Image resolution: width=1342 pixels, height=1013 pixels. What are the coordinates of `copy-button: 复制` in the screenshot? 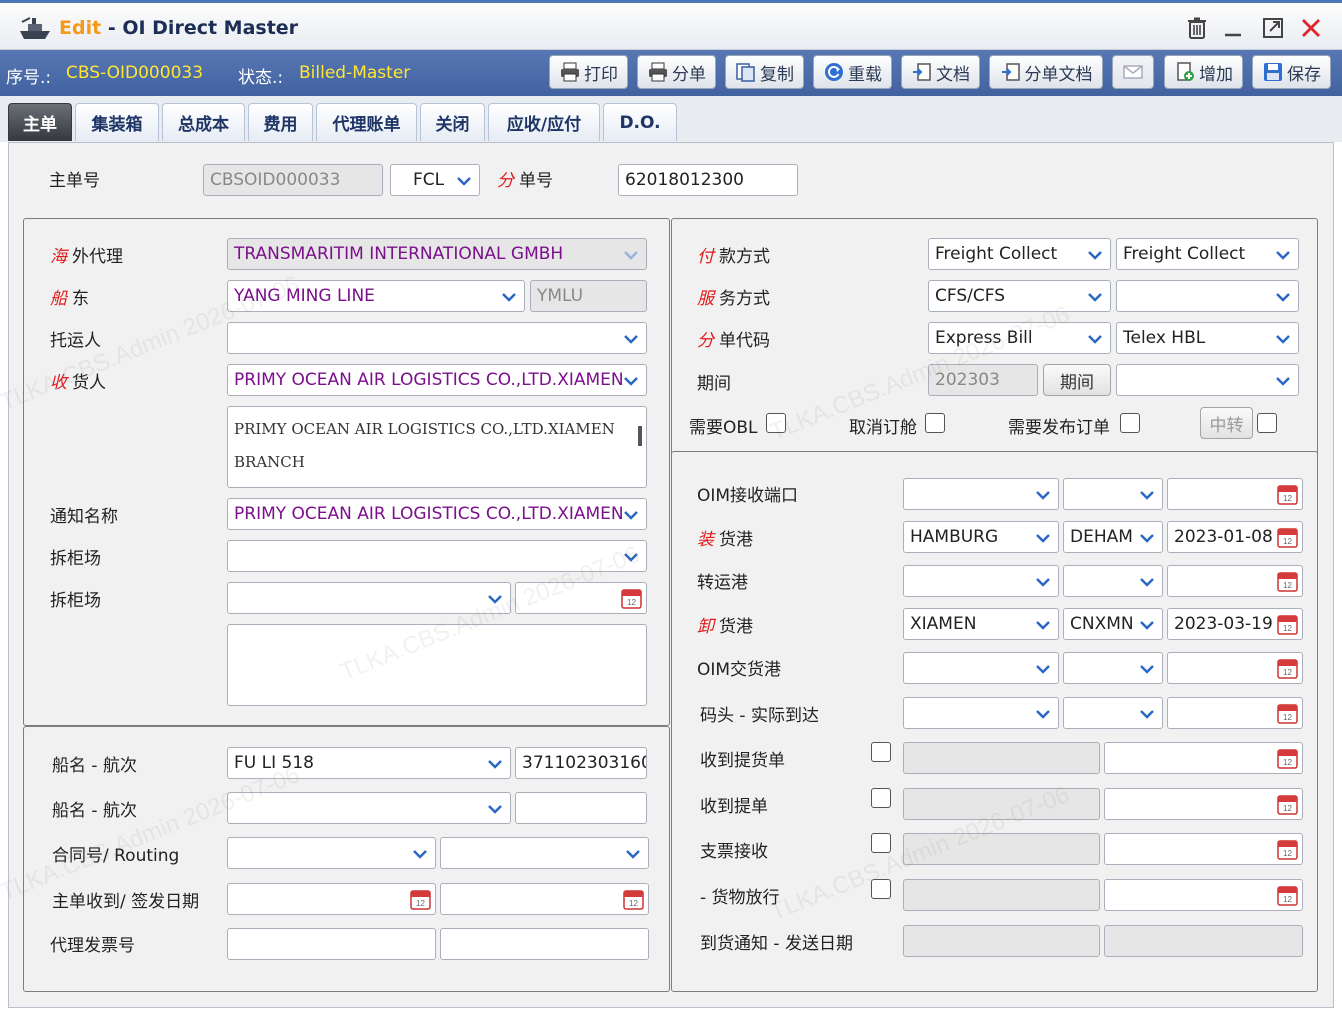 It's located at (764, 72).